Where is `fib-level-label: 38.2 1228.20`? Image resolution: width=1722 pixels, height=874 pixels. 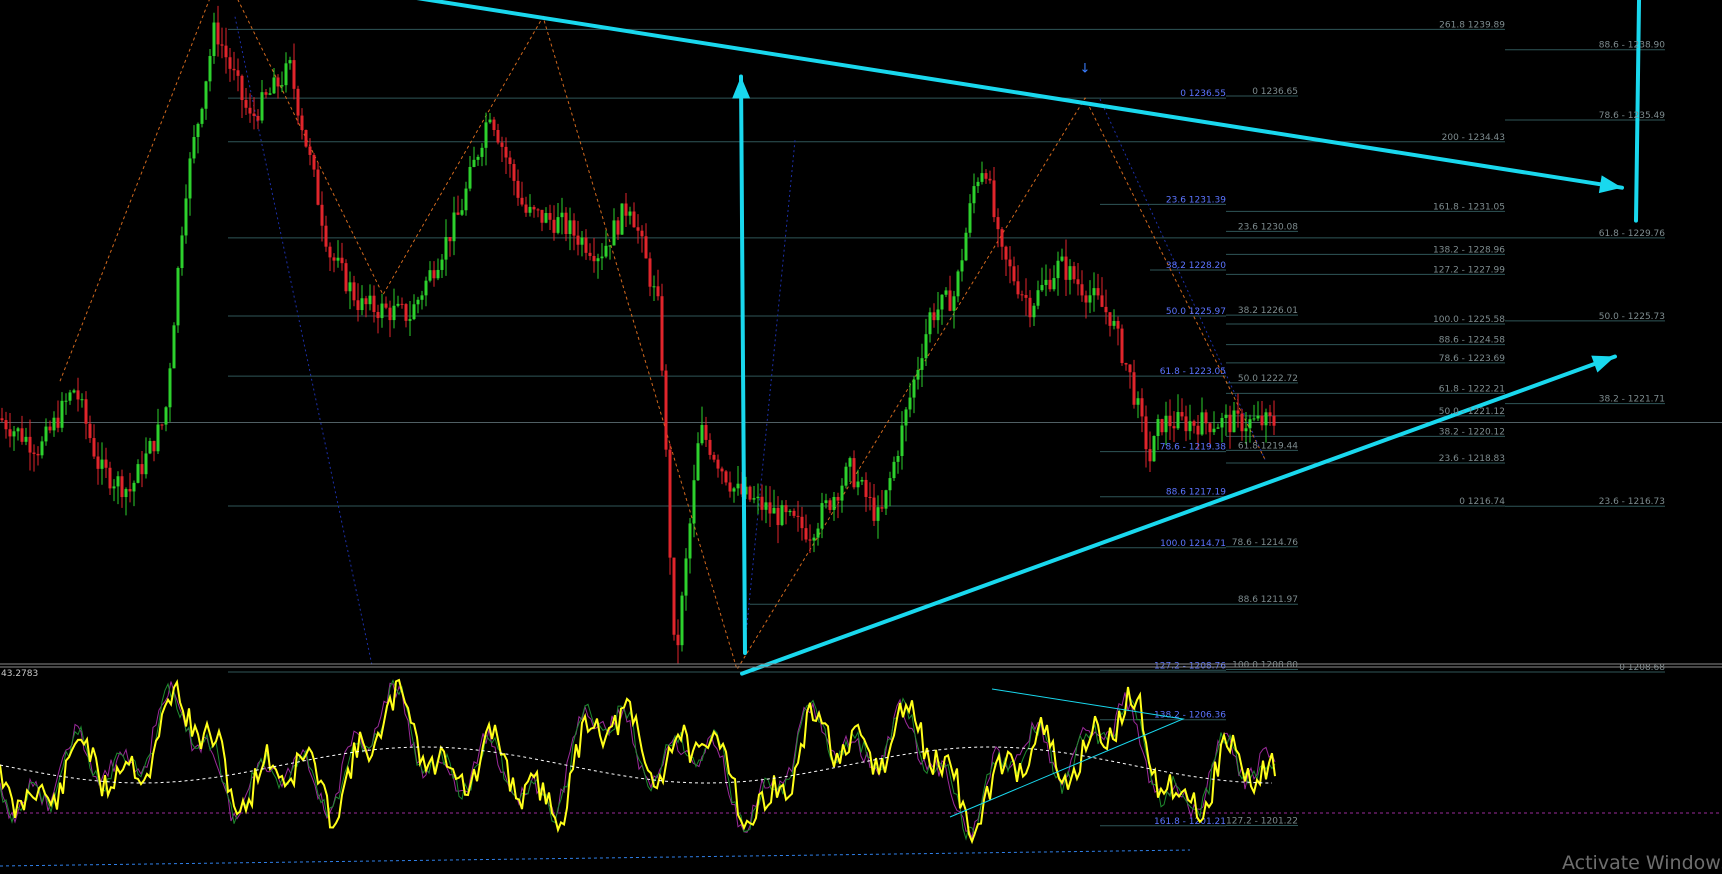
fib-level-label: 38.2 1228.20 is located at coordinates (1196, 266).